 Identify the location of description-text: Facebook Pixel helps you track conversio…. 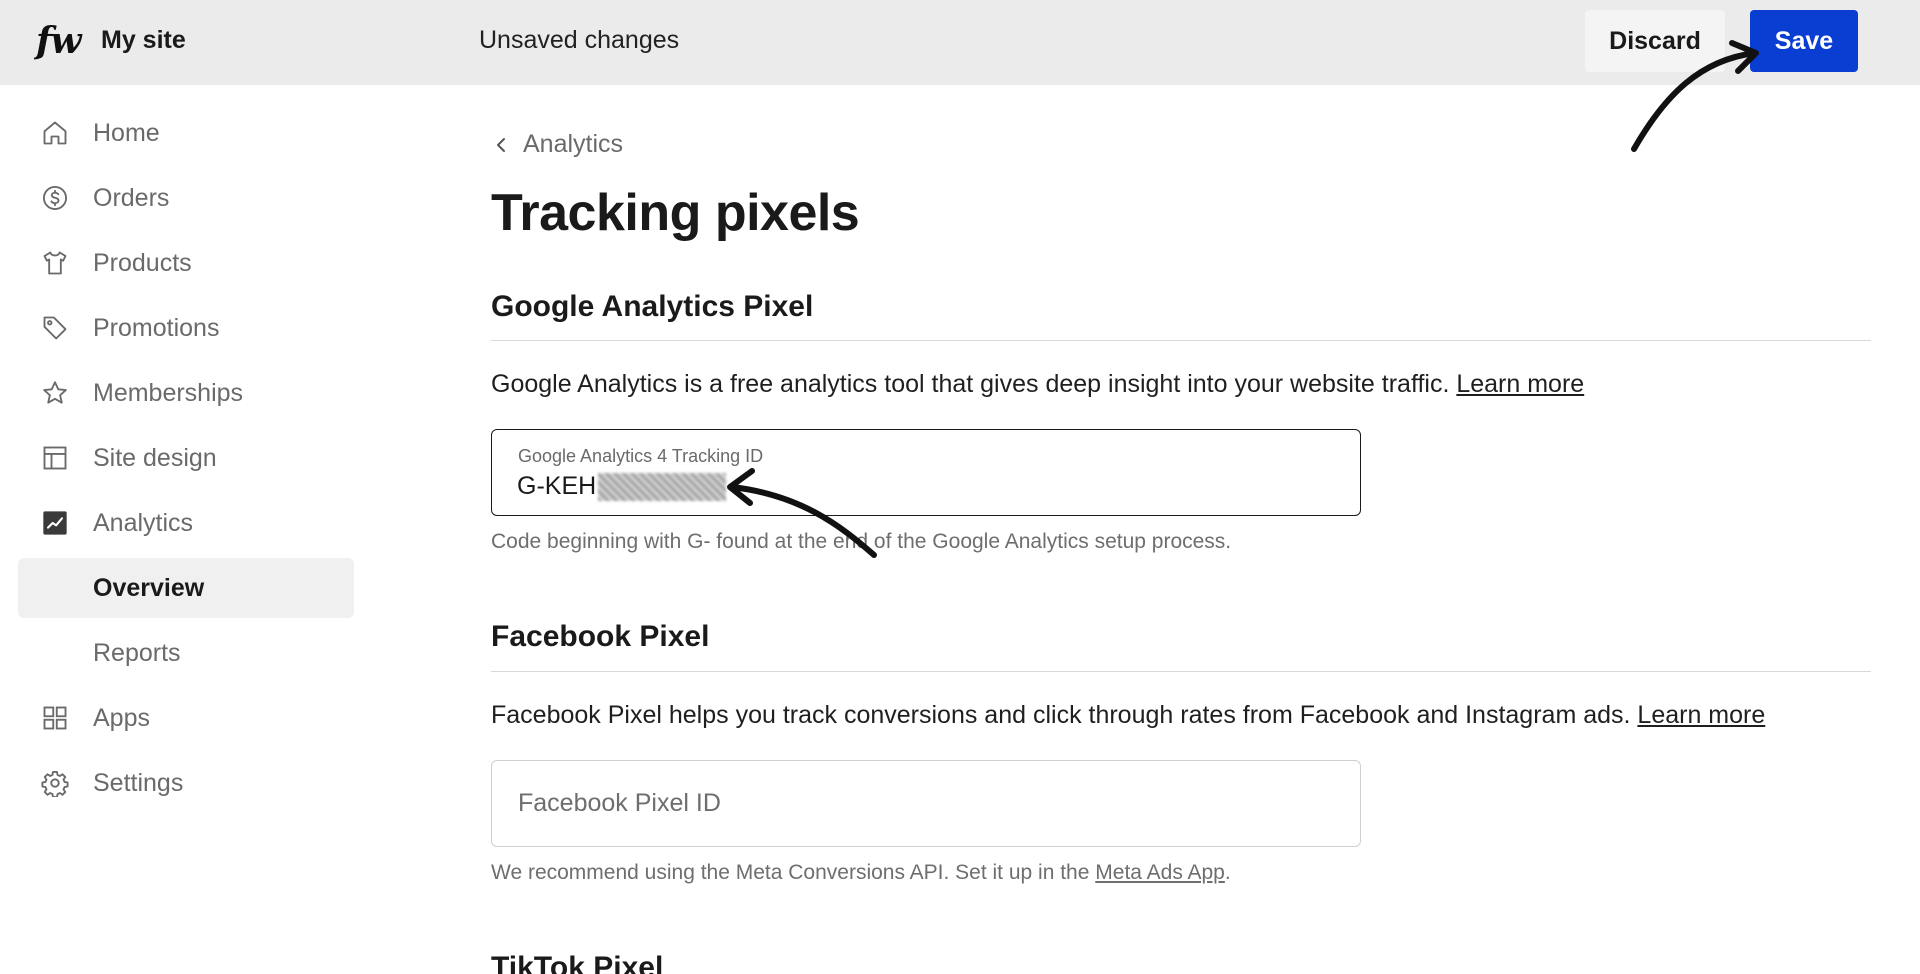
(1061, 715).